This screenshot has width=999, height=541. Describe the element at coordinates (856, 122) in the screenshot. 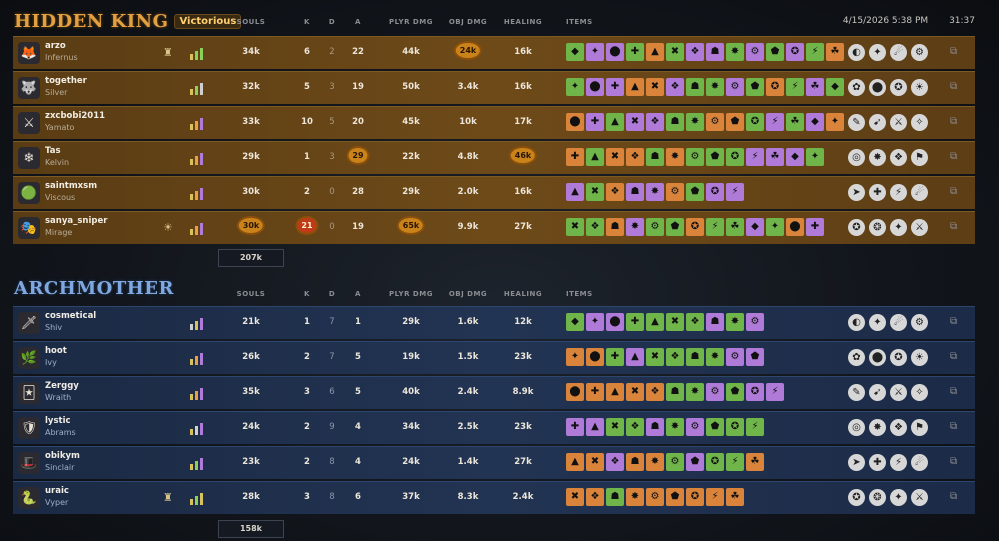

I see `ability-icon: ✎` at that location.